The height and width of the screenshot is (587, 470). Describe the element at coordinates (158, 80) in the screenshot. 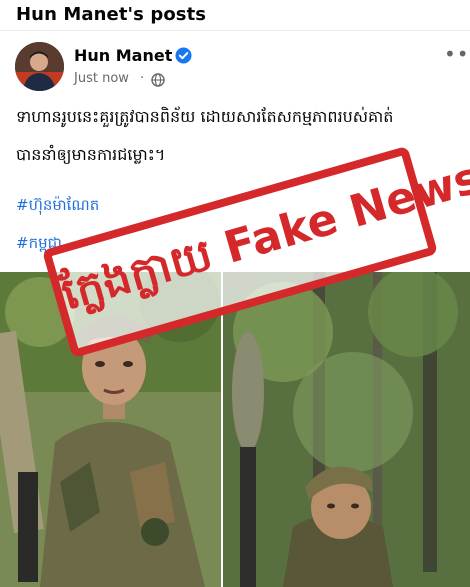

I see `globe-icon` at that location.